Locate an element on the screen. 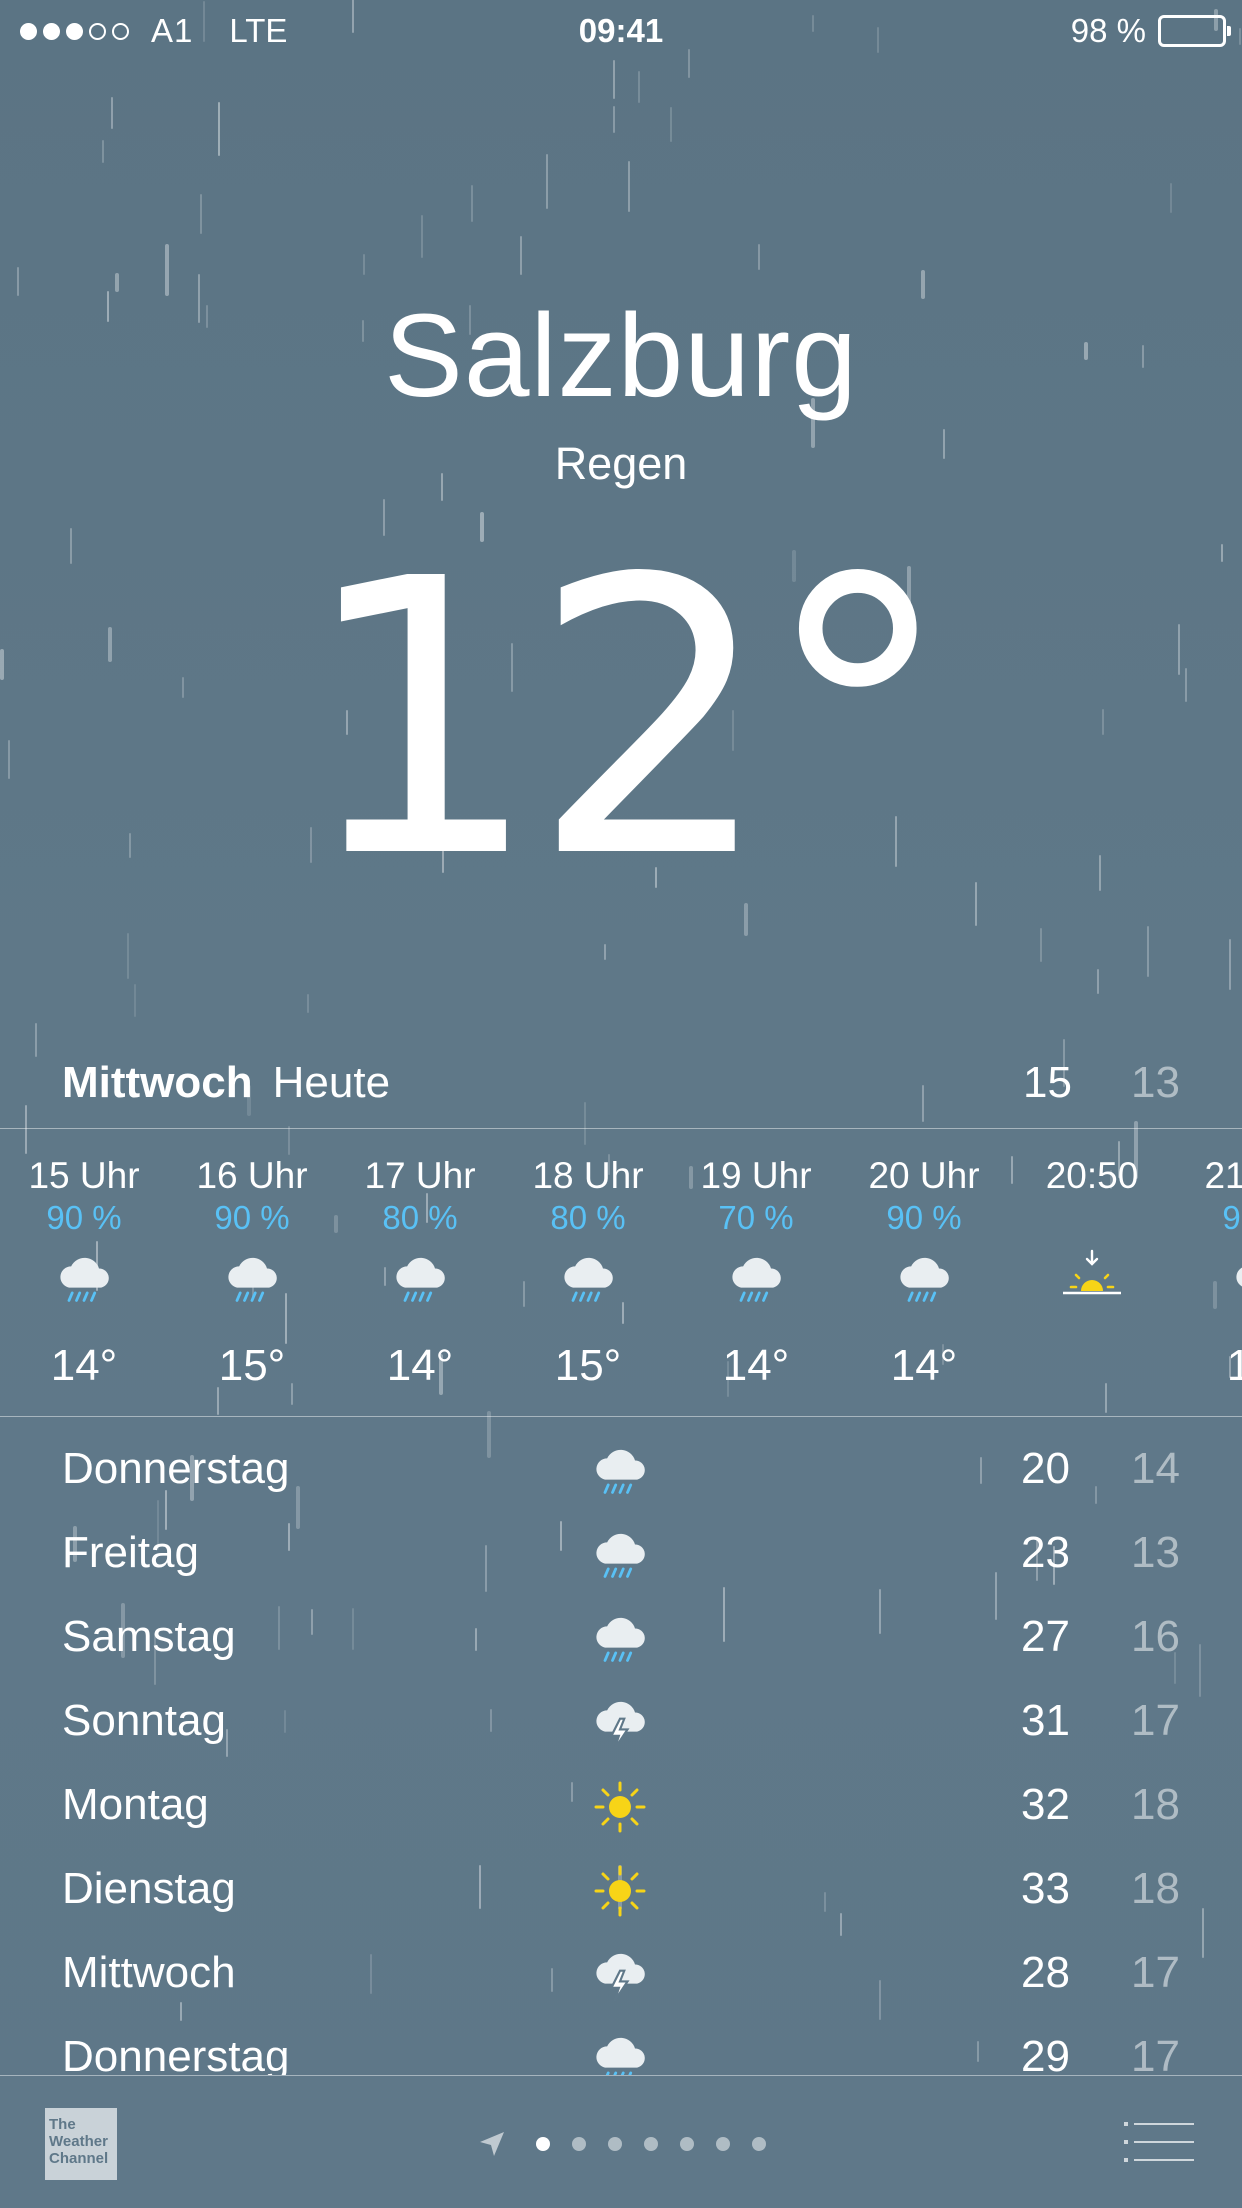 This screenshot has width=1242, height=2208. day-name: Sonntag is located at coordinates (144, 1720).